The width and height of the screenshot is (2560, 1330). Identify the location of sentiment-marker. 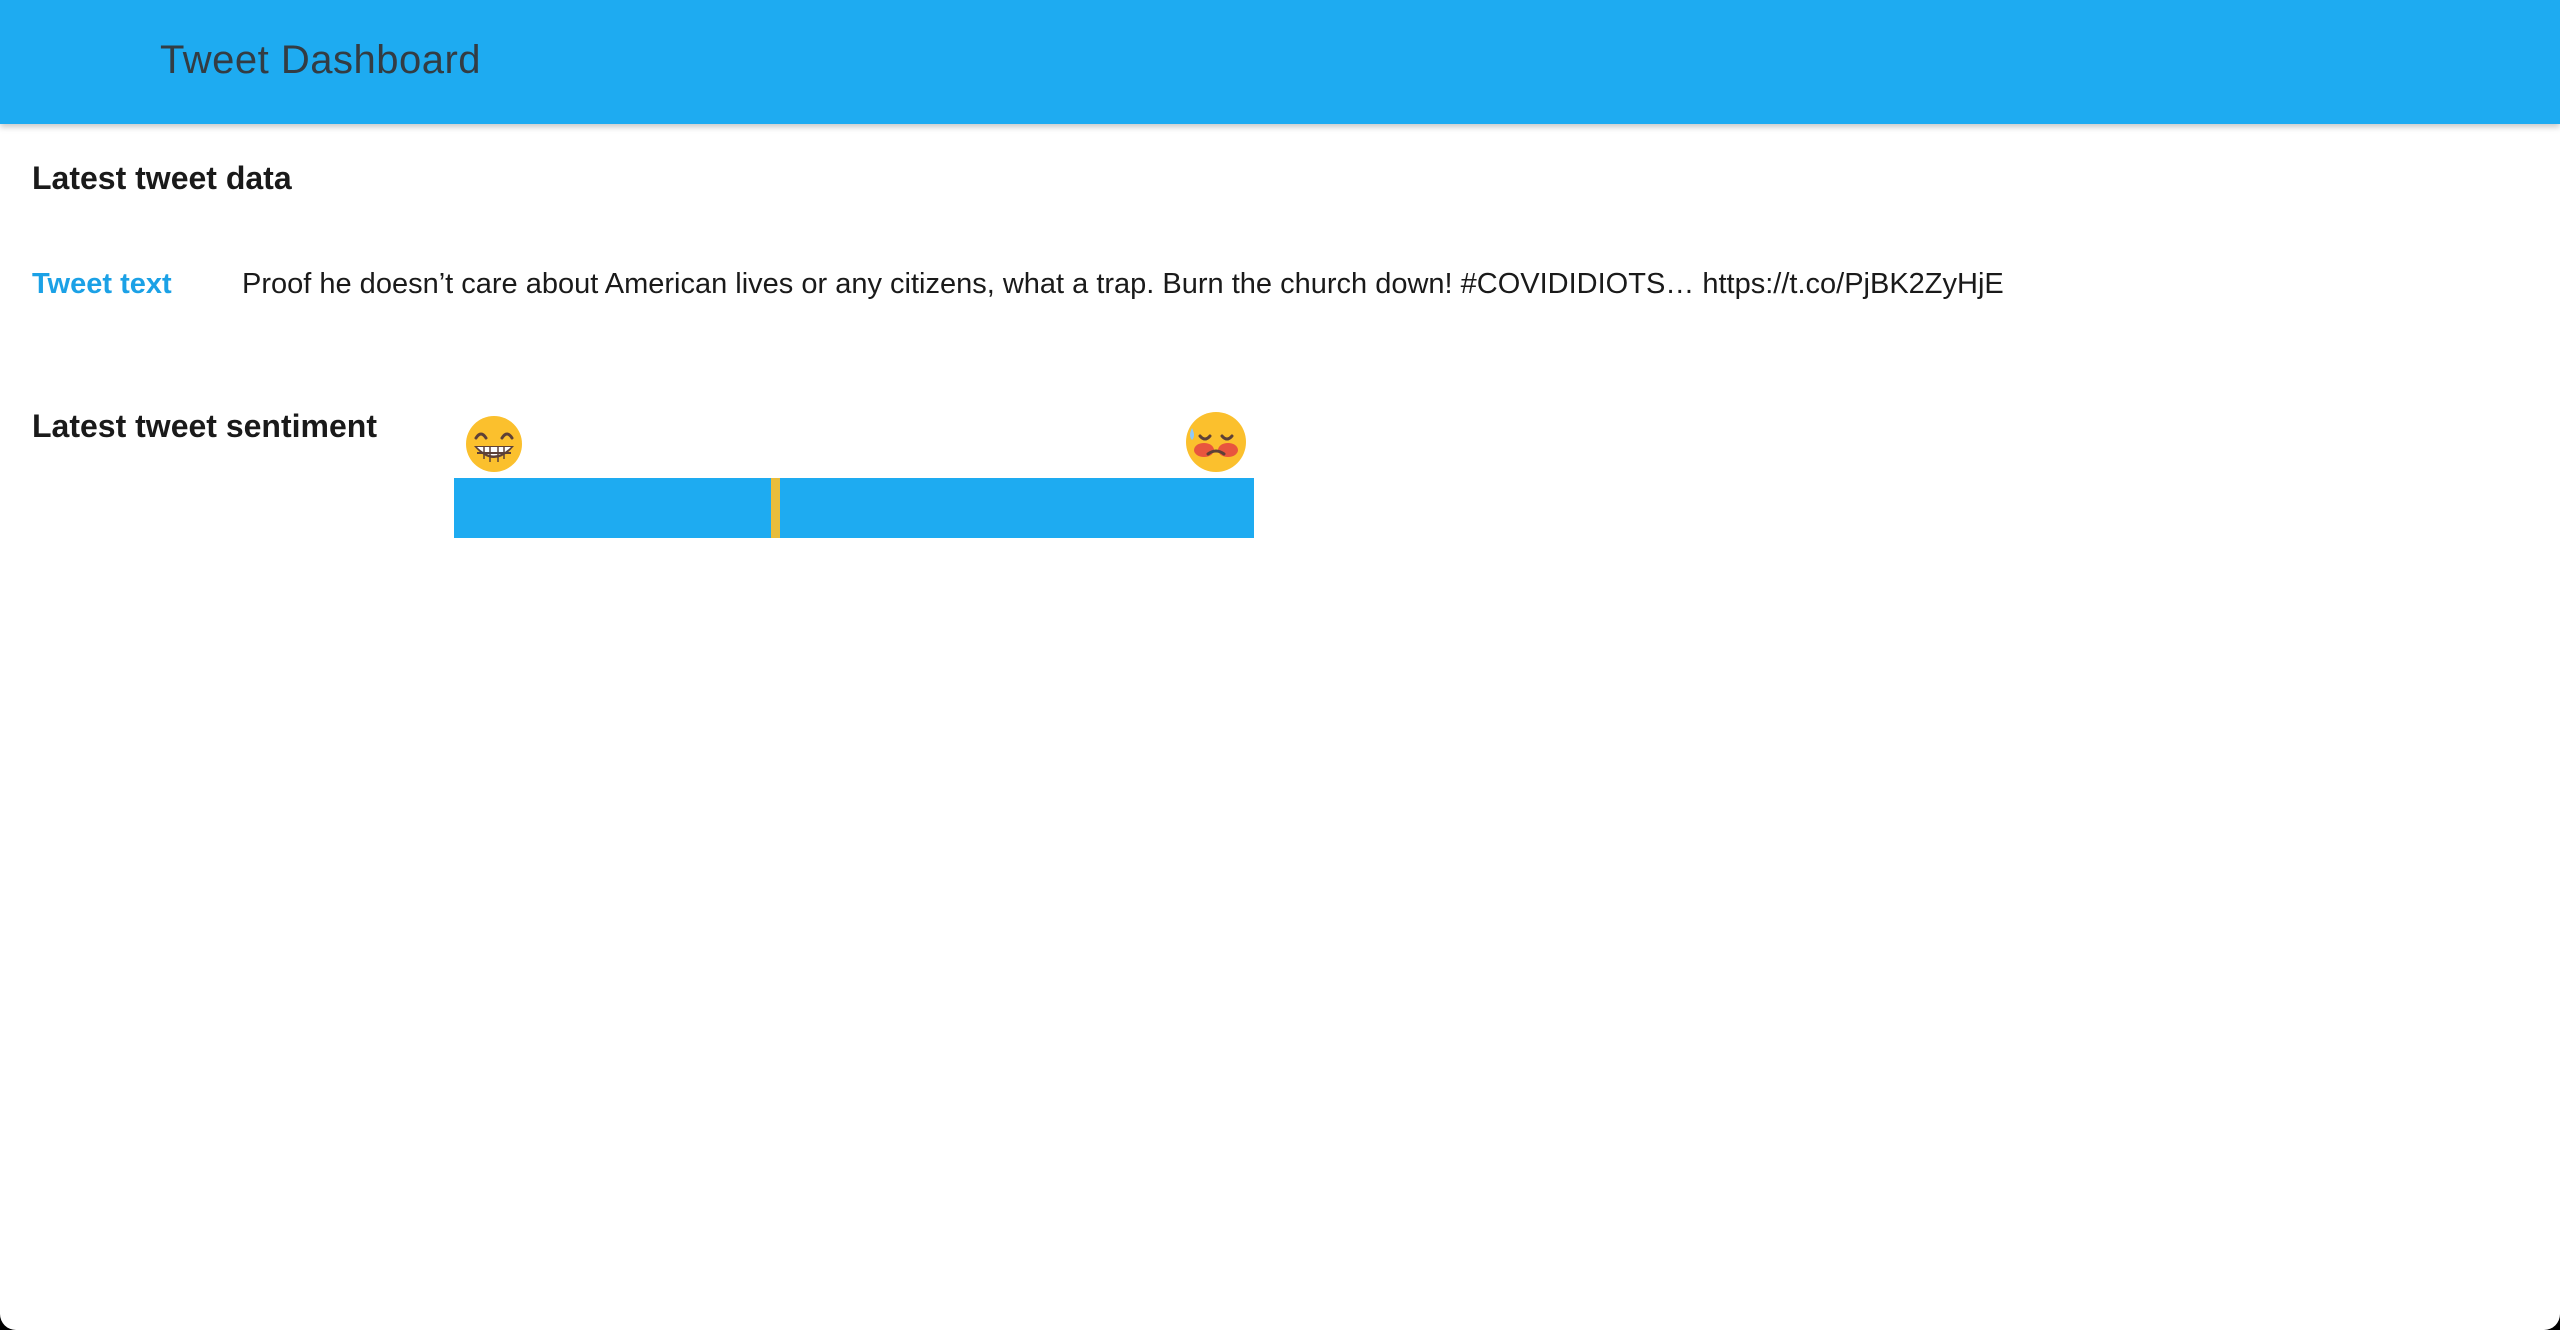
(775, 508).